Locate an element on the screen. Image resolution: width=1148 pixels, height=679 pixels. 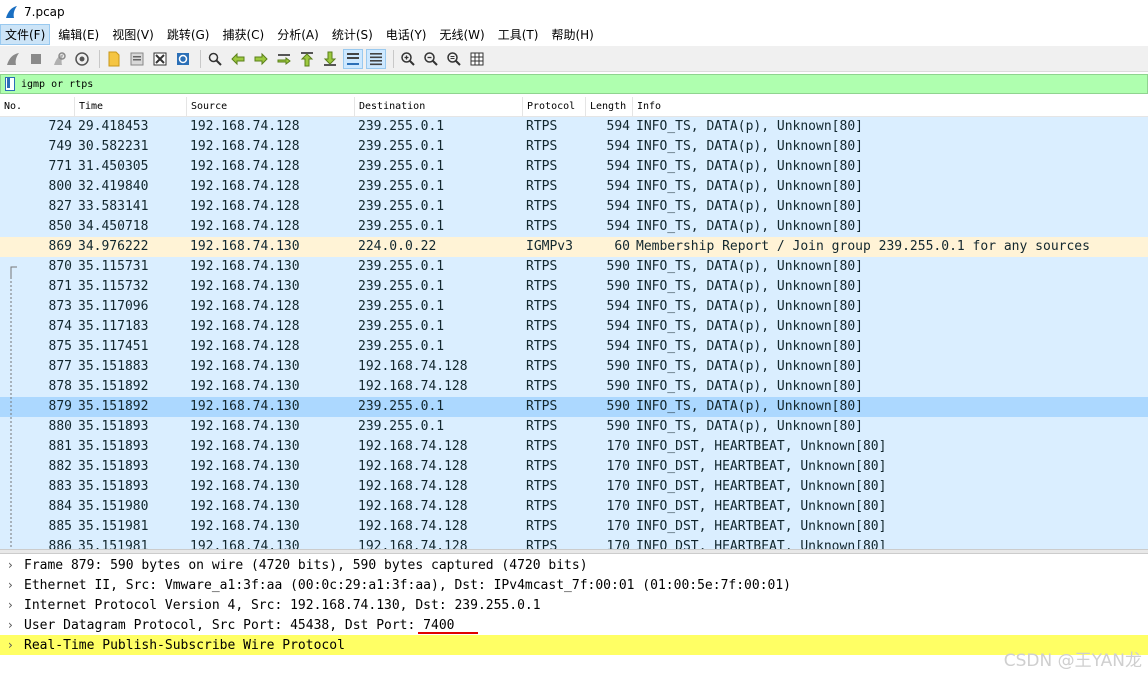
resize-columns-icon is located at coordinates (477, 59).